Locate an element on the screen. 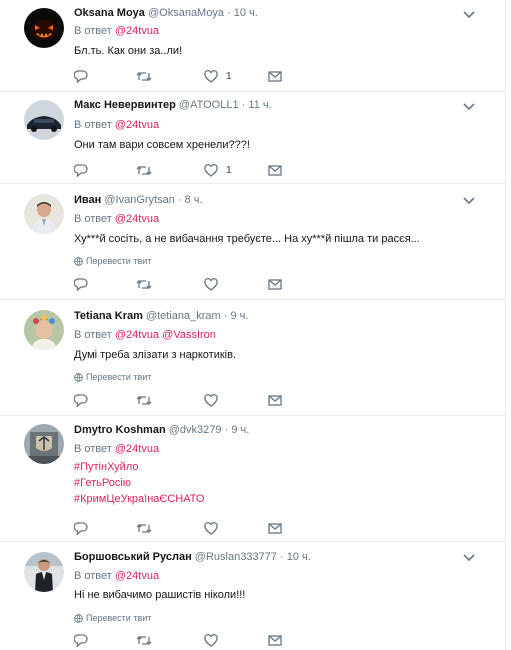 The height and width of the screenshot is (650, 511). user-handle: @IvanGrytsan is located at coordinates (139, 200).